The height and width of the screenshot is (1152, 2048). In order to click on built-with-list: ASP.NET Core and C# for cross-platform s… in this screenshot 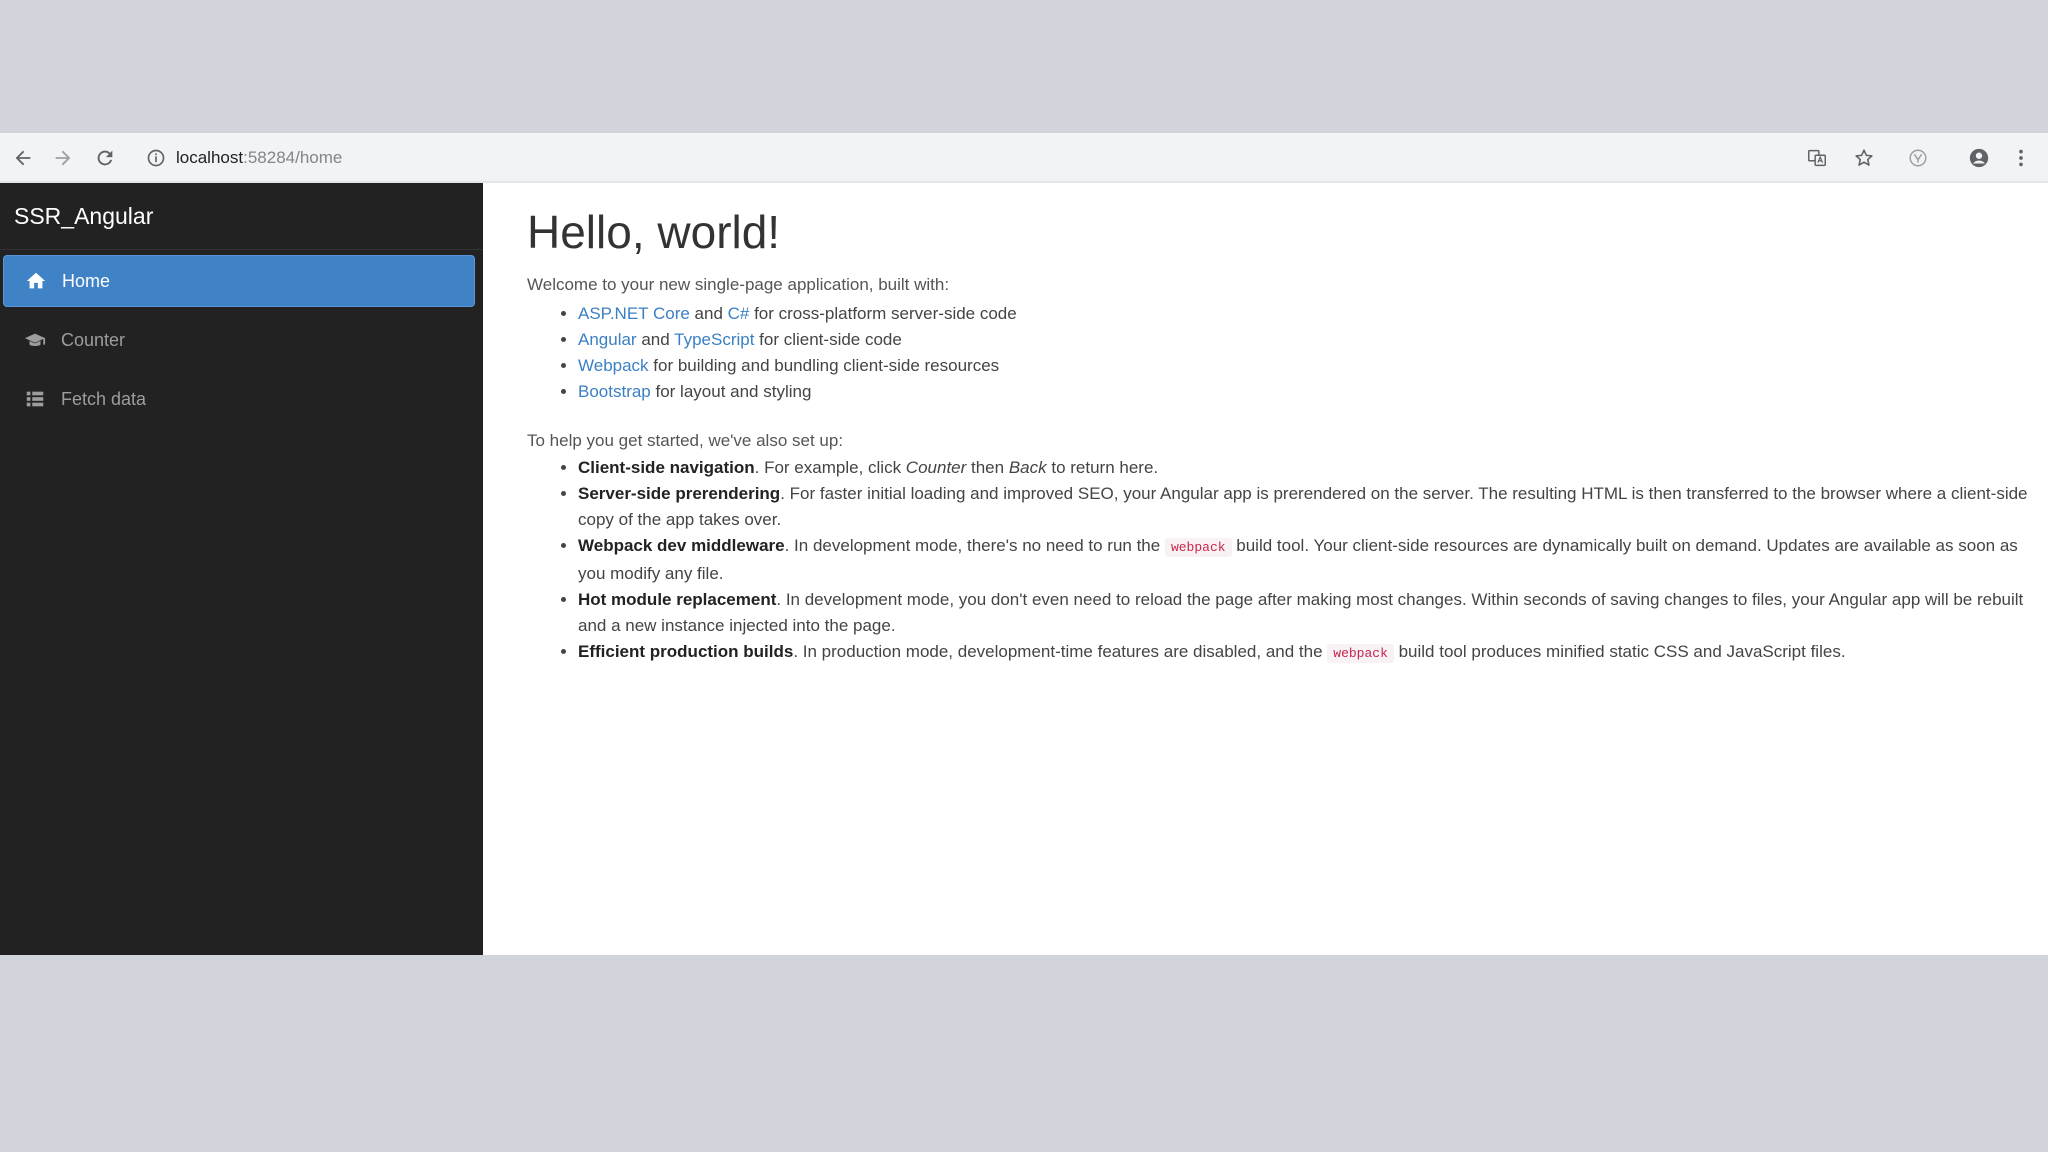, I will do `click(772, 353)`.